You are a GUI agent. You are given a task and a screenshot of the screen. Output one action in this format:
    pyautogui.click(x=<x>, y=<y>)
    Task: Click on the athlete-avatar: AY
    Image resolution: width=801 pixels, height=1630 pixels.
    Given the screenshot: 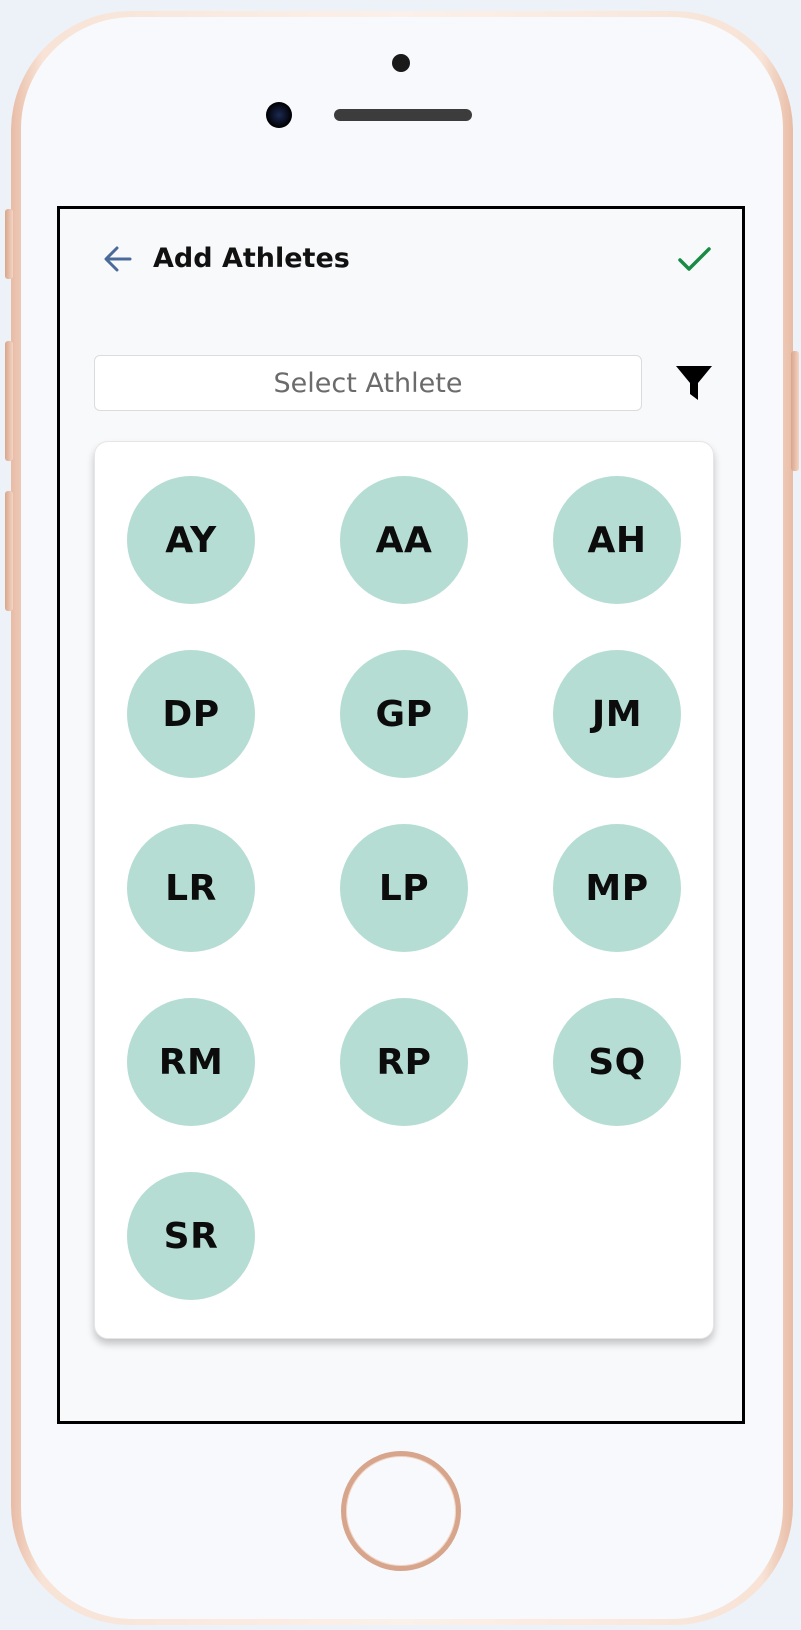 What is the action you would take?
    pyautogui.click(x=191, y=540)
    